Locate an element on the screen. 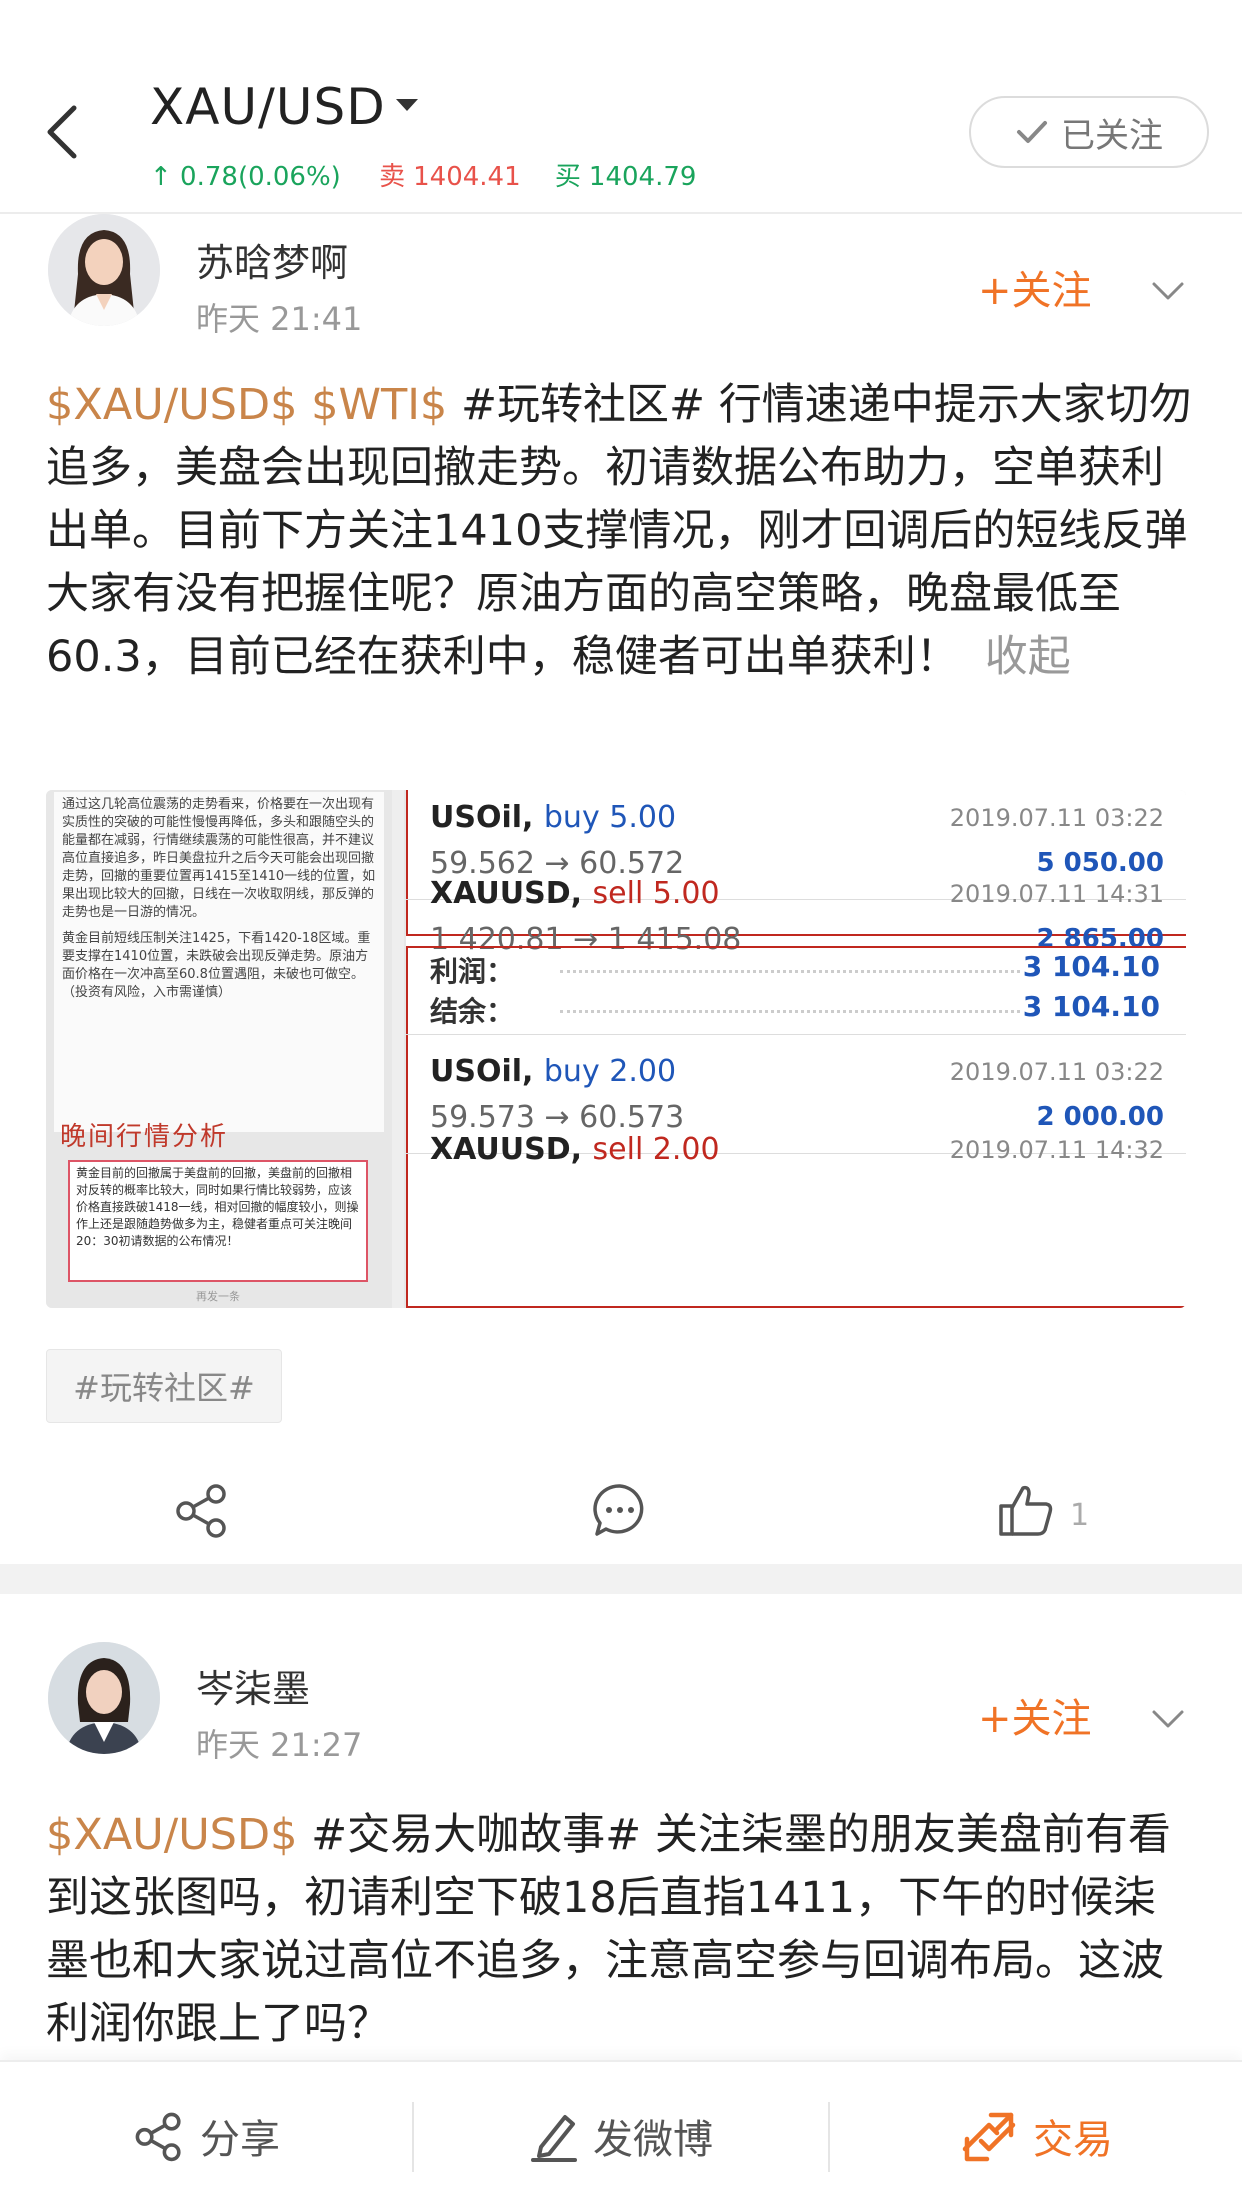 This screenshot has width=1242, height=2210. followed-button: 已关注 is located at coordinates (1089, 132).